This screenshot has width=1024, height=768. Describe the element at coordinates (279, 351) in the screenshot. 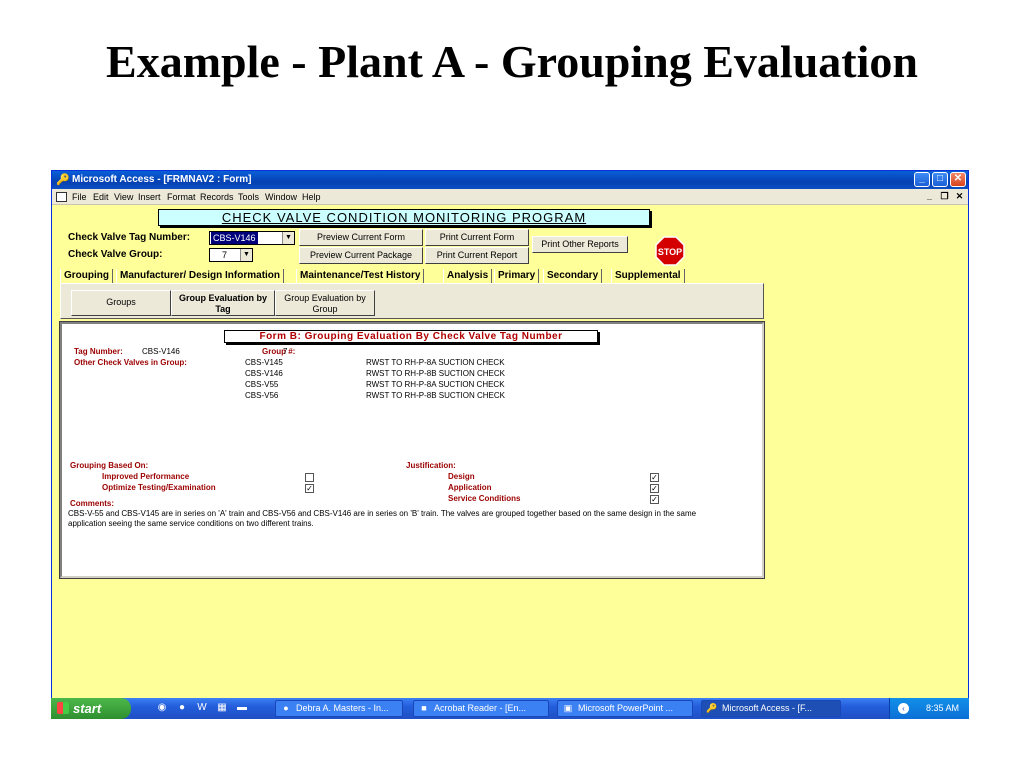

I see `group-number-label: Group #:` at that location.